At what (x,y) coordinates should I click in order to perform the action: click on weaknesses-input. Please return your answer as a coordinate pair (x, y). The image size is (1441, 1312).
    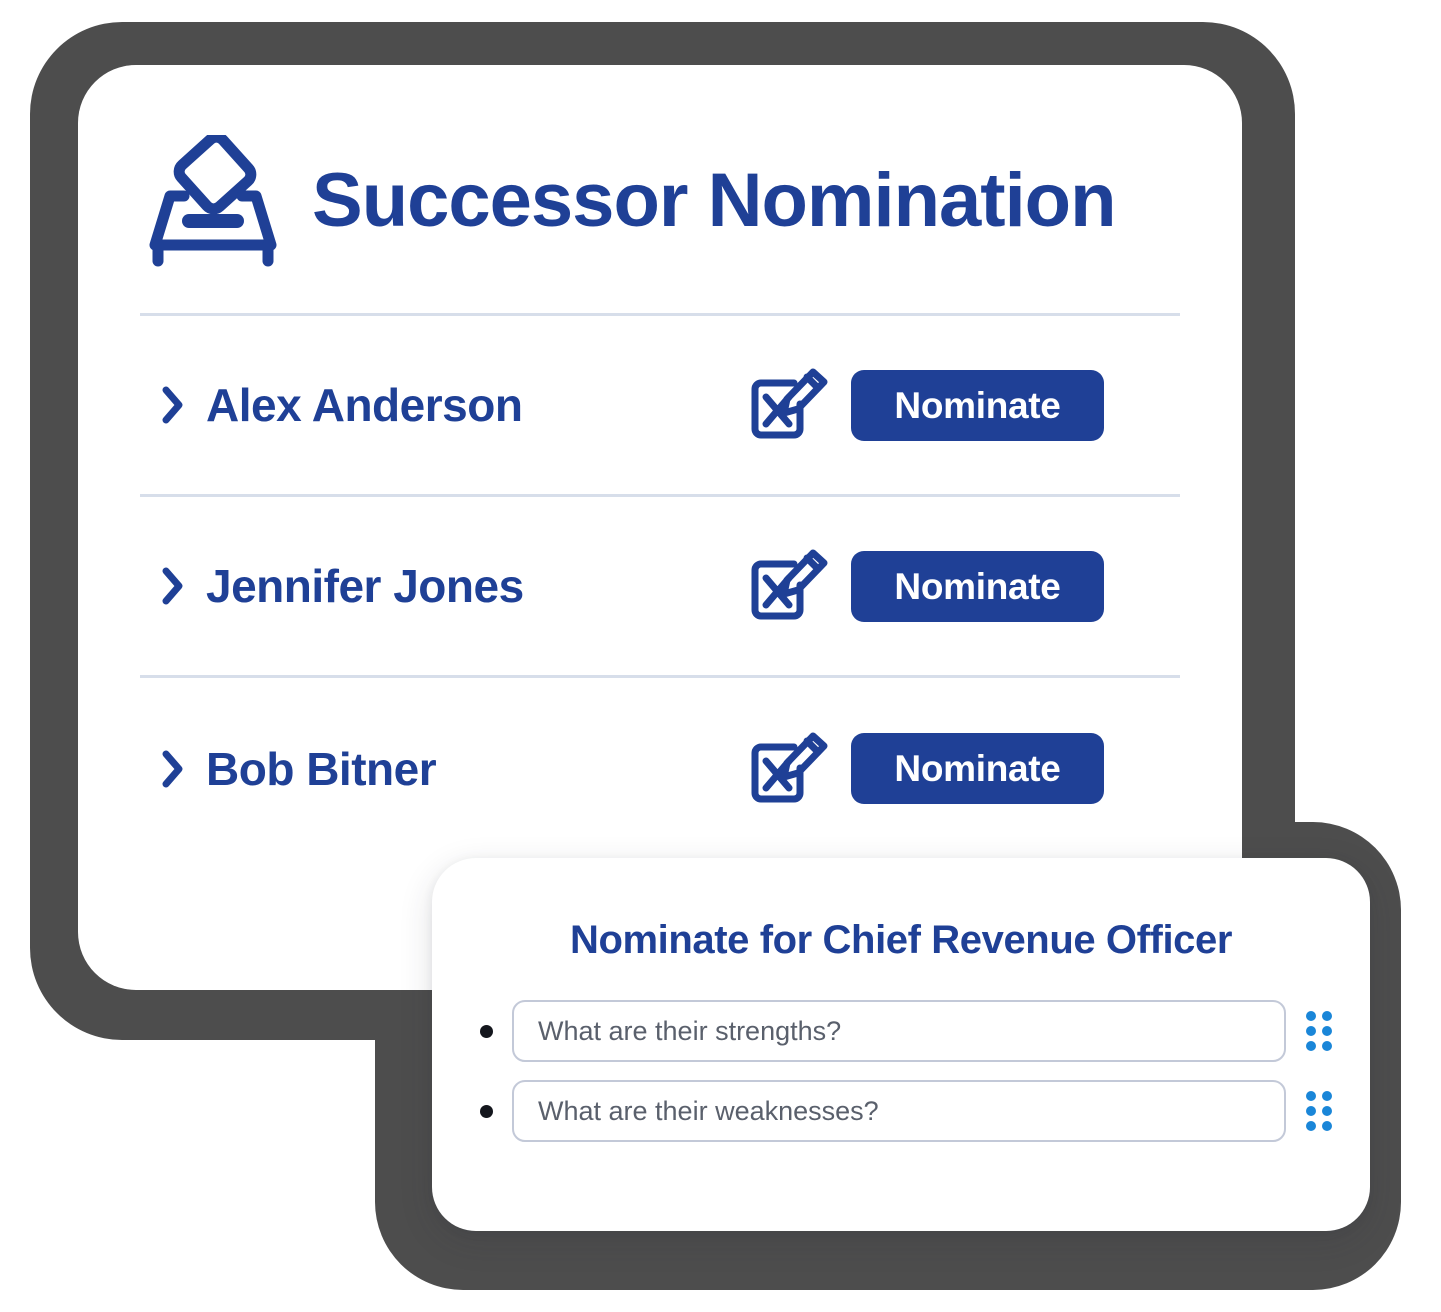
    Looking at the image, I should click on (899, 1111).